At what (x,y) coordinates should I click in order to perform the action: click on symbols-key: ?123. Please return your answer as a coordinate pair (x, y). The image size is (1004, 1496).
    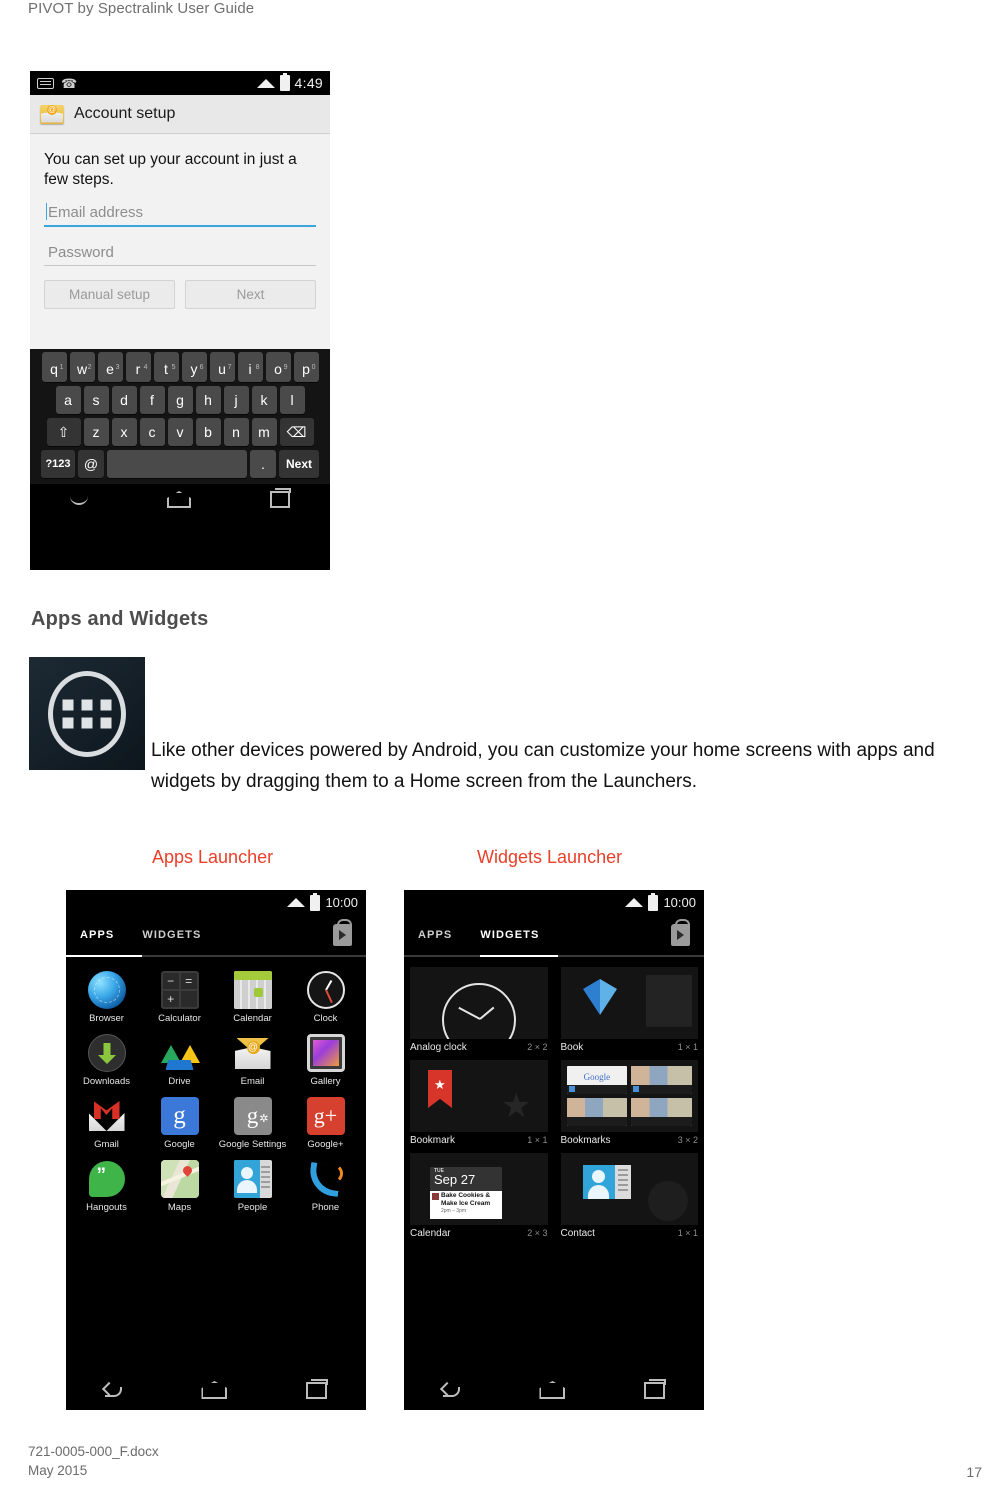
    Looking at the image, I should click on (58, 464).